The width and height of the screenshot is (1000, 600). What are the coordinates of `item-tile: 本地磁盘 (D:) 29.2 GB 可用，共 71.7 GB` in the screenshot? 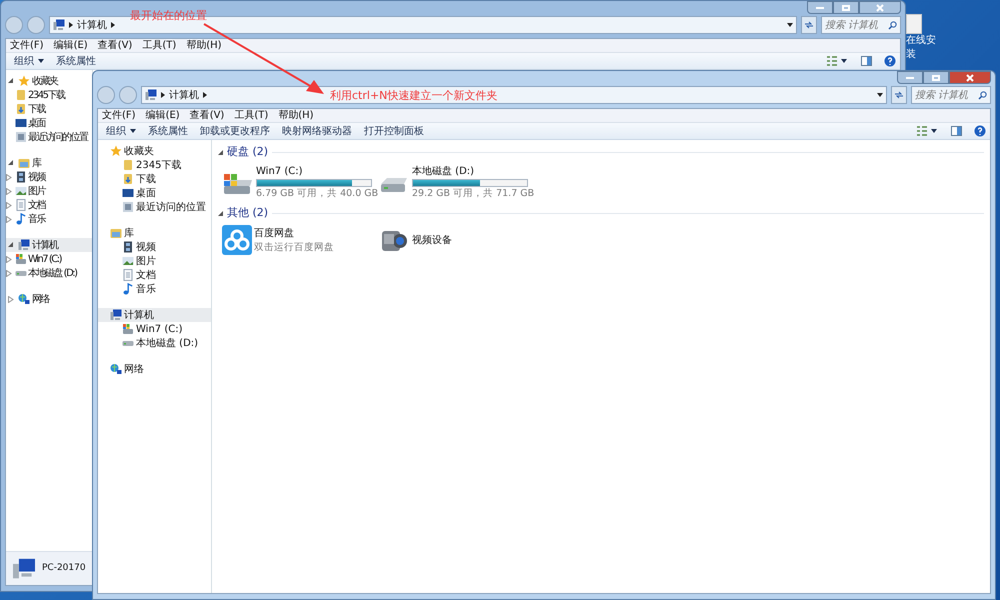 It's located at (456, 183).